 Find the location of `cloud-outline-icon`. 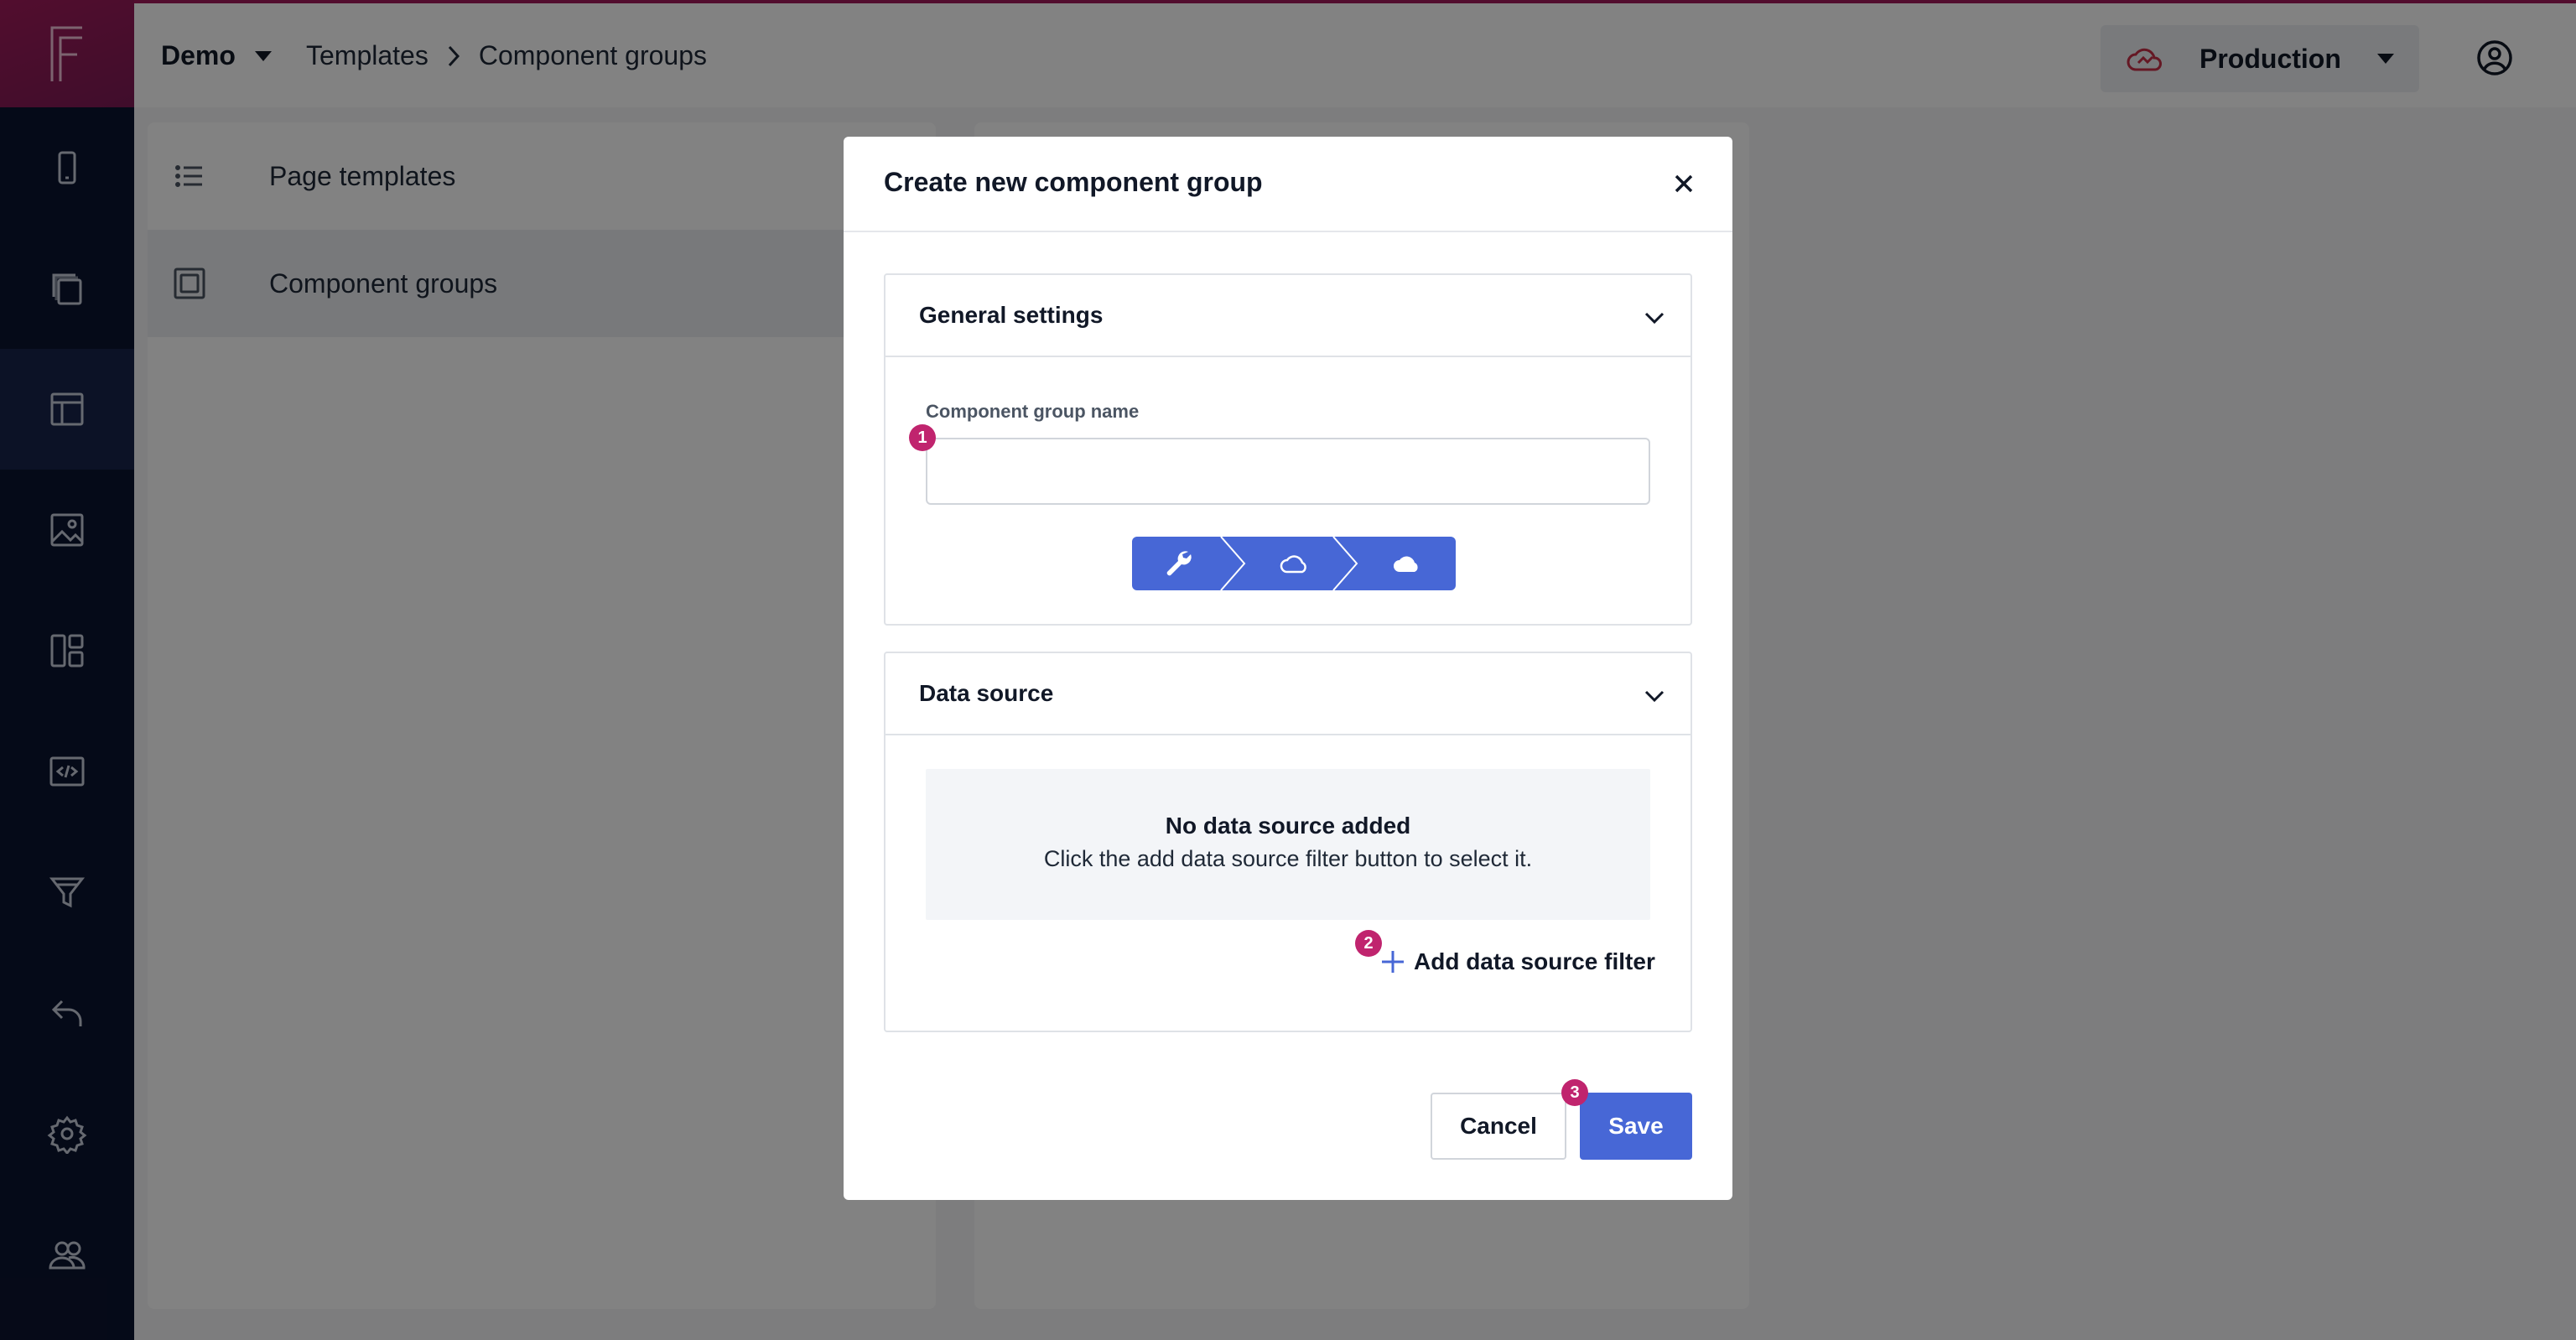

cloud-outline-icon is located at coordinates (1293, 564).